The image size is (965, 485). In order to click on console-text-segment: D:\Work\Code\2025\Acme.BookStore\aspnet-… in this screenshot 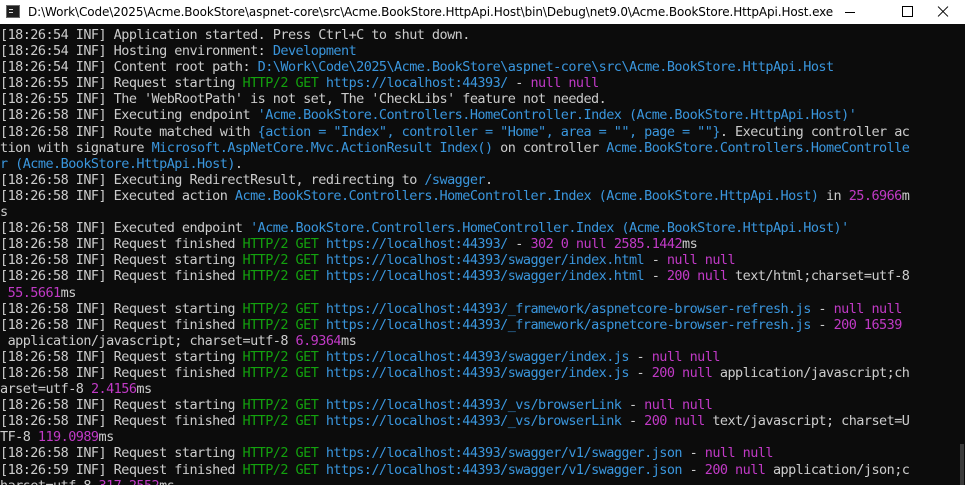, I will do `click(545, 67)`.